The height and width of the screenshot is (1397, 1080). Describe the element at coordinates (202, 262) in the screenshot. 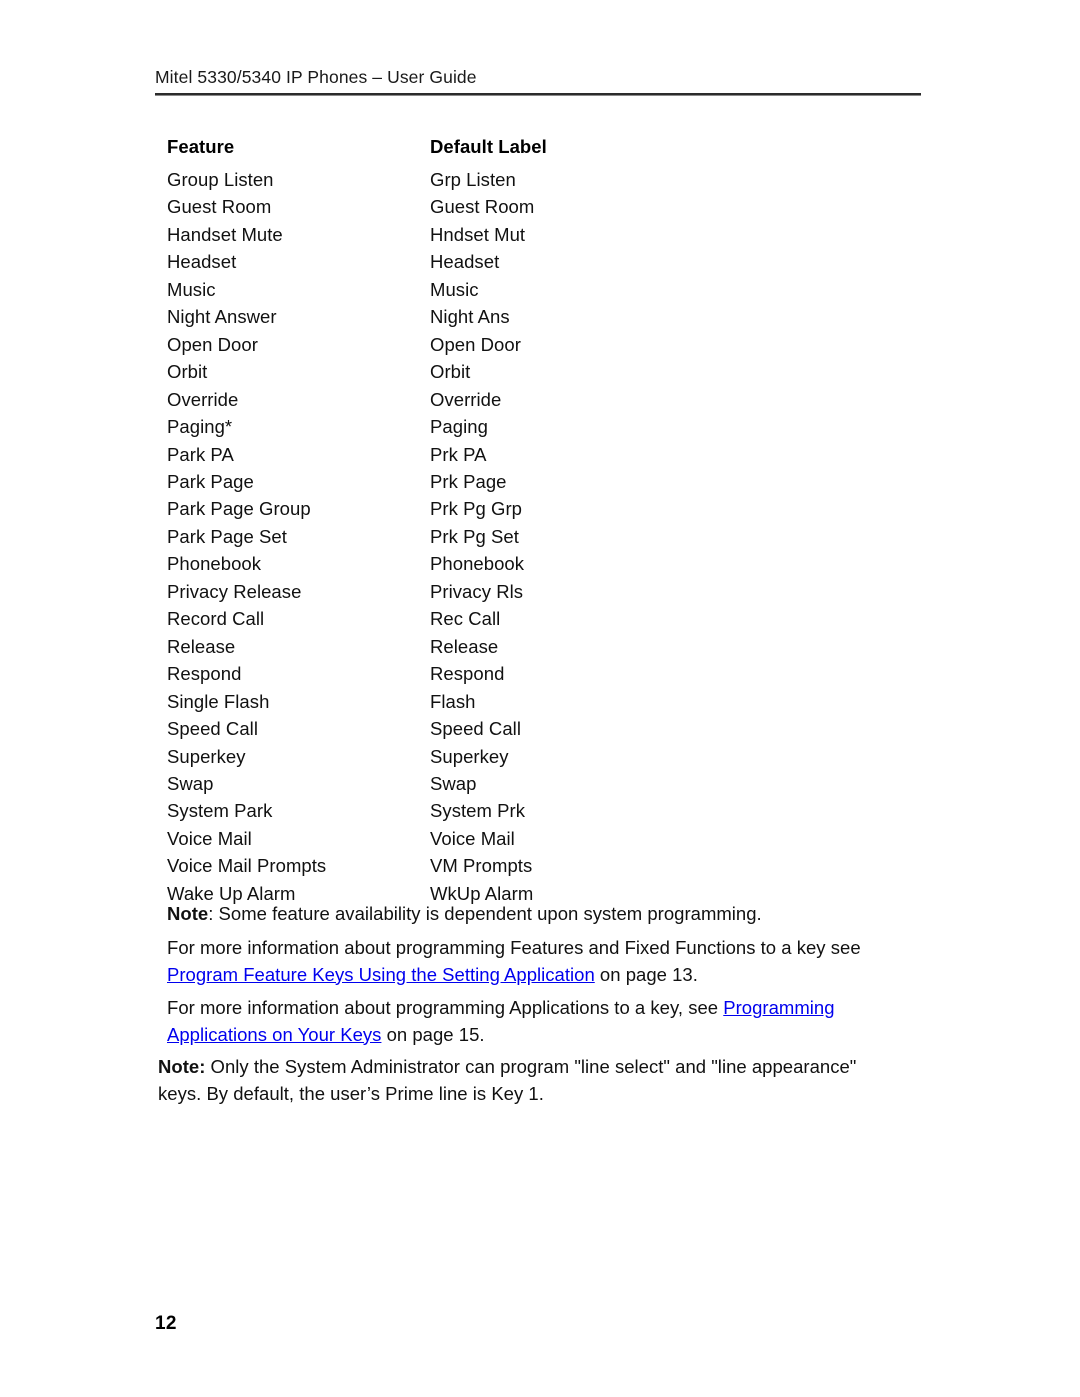

I see `cell-feature: Headset` at that location.